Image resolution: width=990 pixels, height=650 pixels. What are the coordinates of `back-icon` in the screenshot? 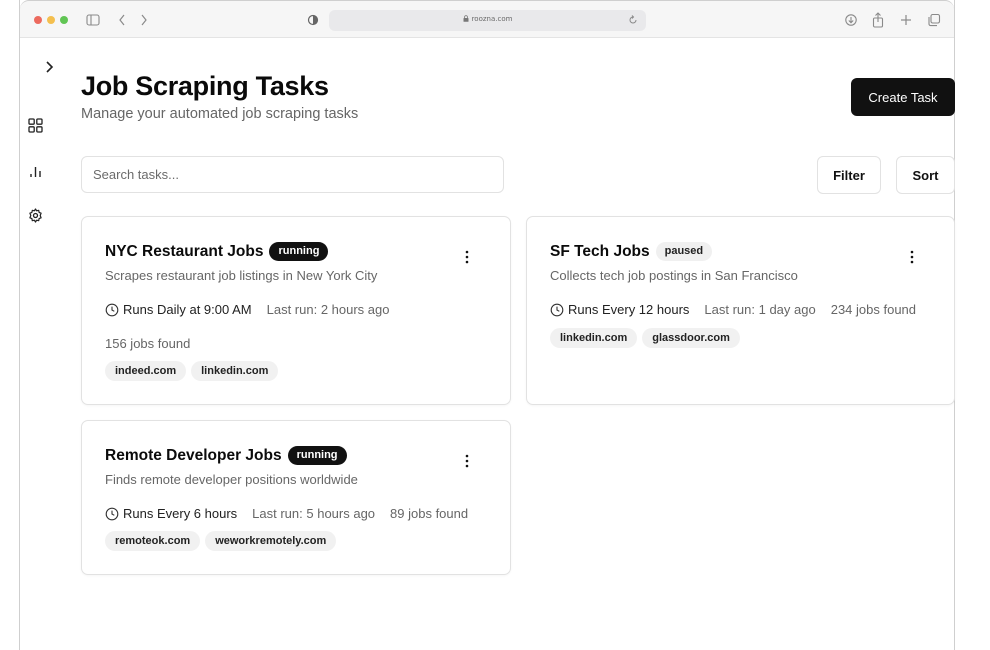 It's located at (122, 20).